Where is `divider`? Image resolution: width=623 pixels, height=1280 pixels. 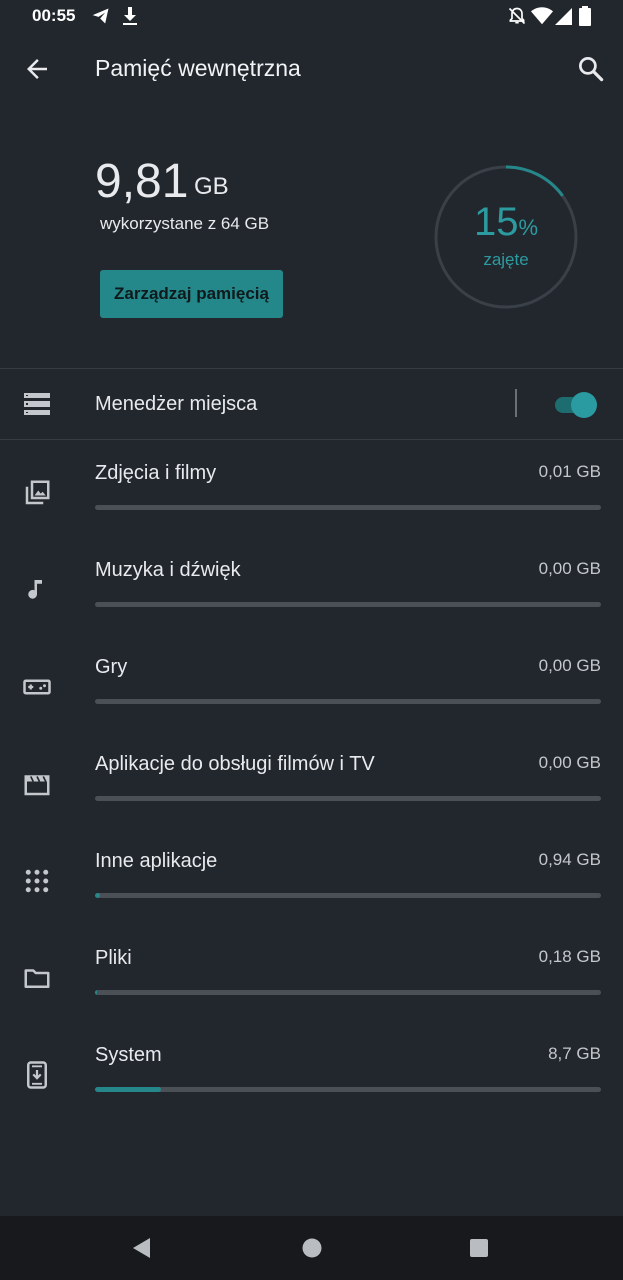
divider is located at coordinates (311, 439).